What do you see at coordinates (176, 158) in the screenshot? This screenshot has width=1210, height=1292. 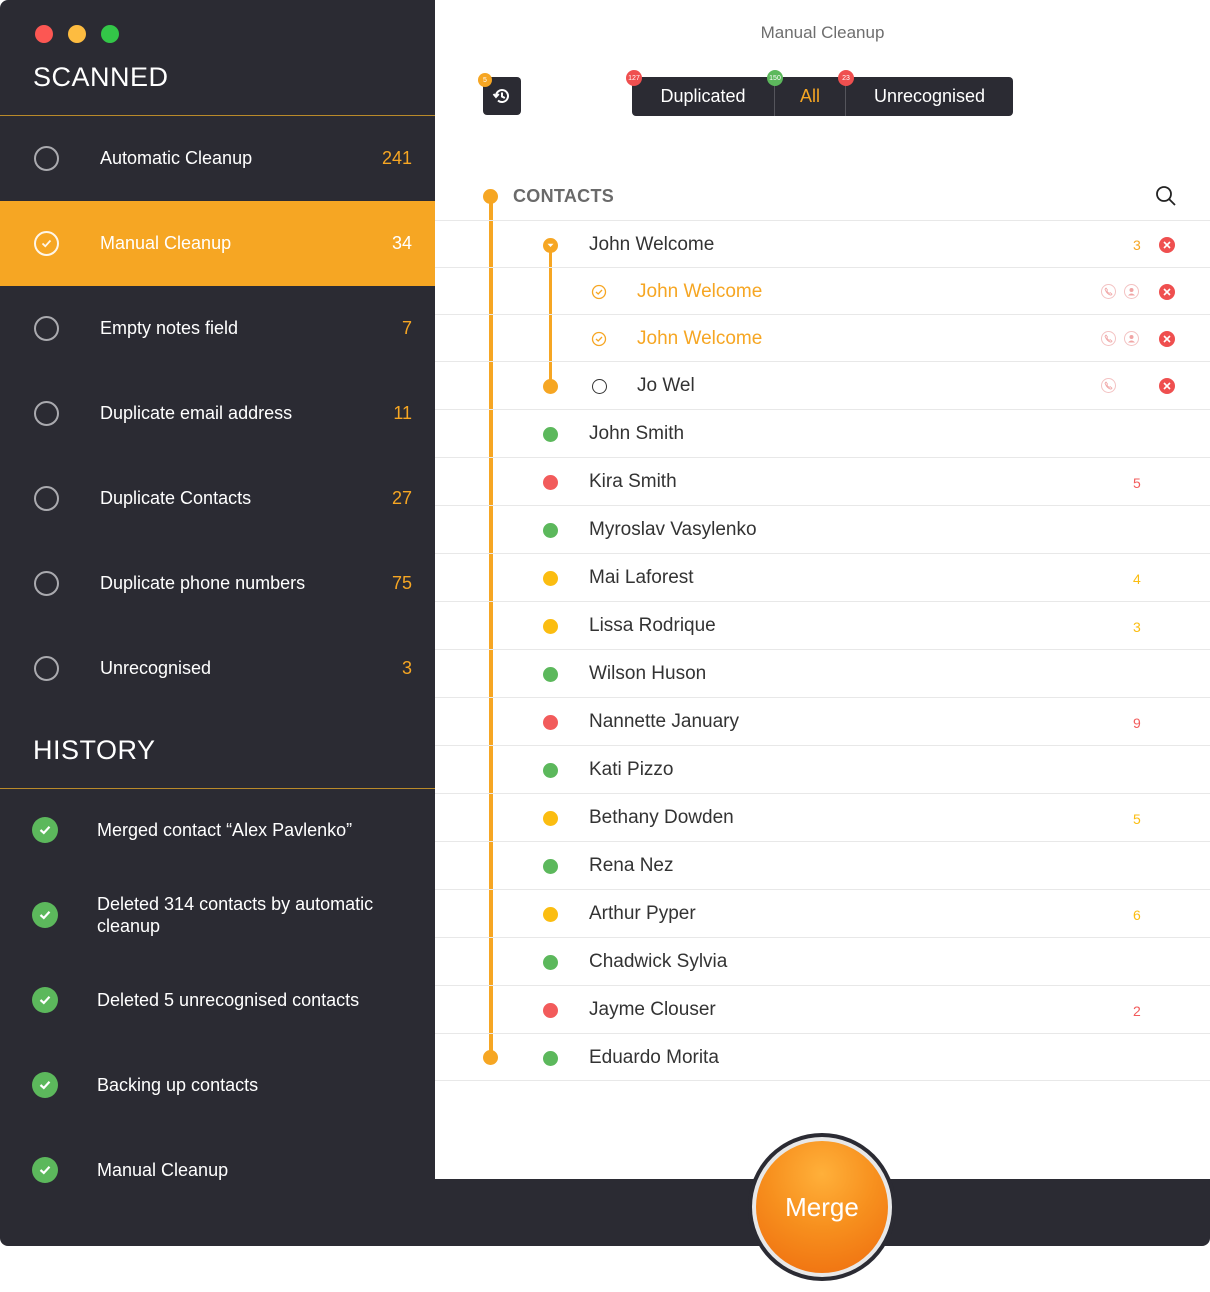 I see `scan-item-label: Automatic Cleanup` at bounding box center [176, 158].